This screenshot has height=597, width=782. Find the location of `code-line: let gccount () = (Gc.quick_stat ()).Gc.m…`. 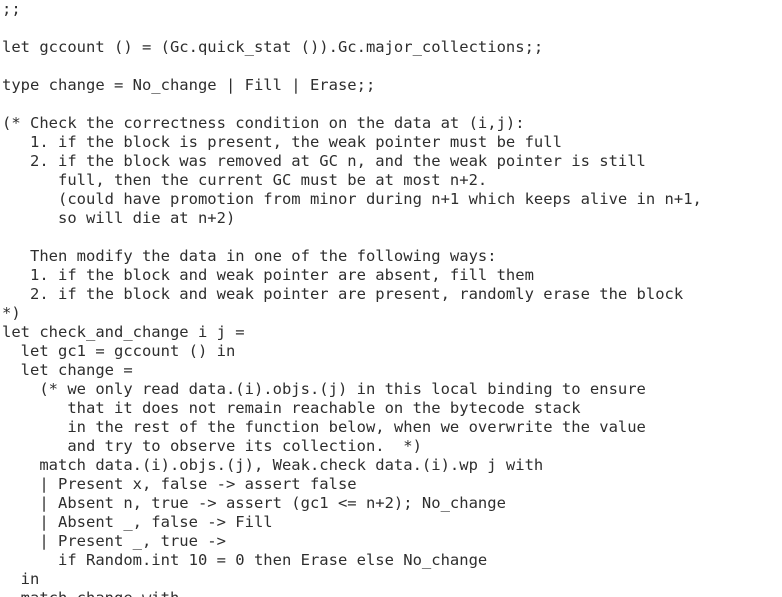

code-line: let gccount () = (Gc.quick_stat ()).Gc.m… is located at coordinates (273, 47).